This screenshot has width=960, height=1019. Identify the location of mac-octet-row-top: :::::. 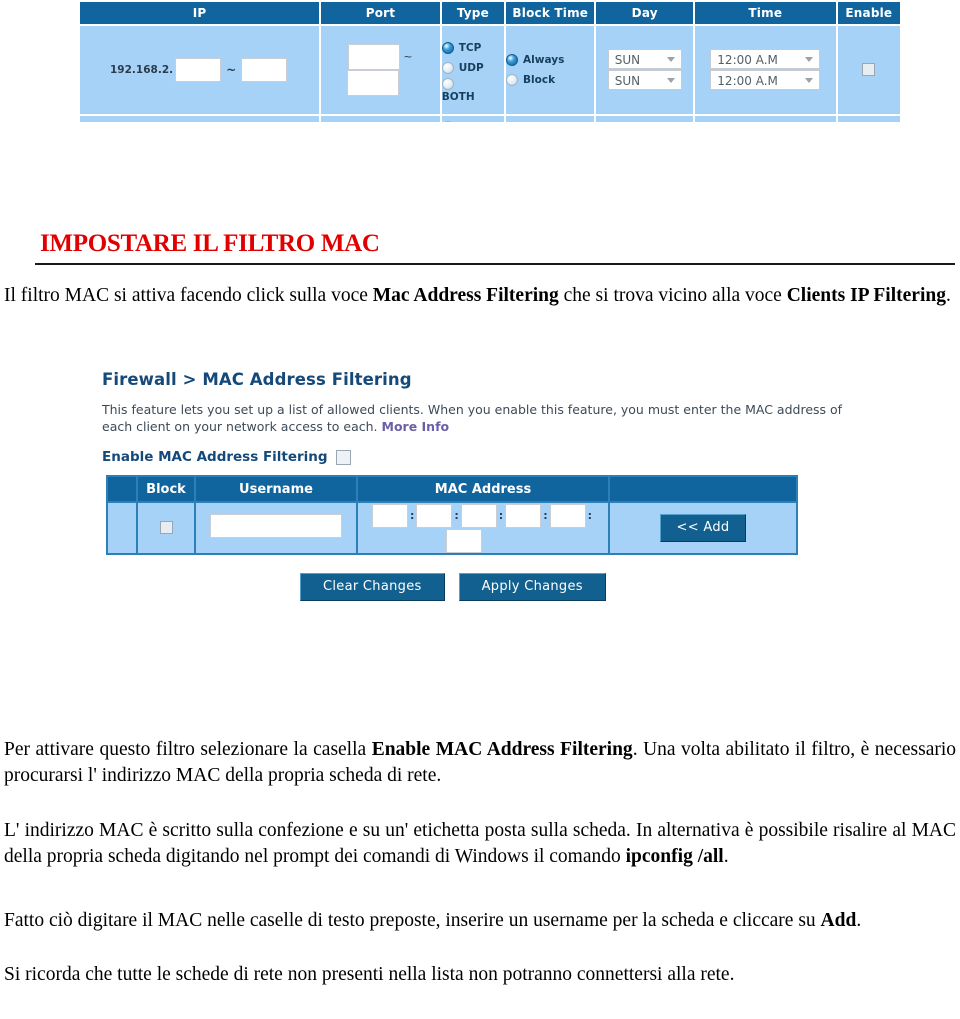
(482, 515).